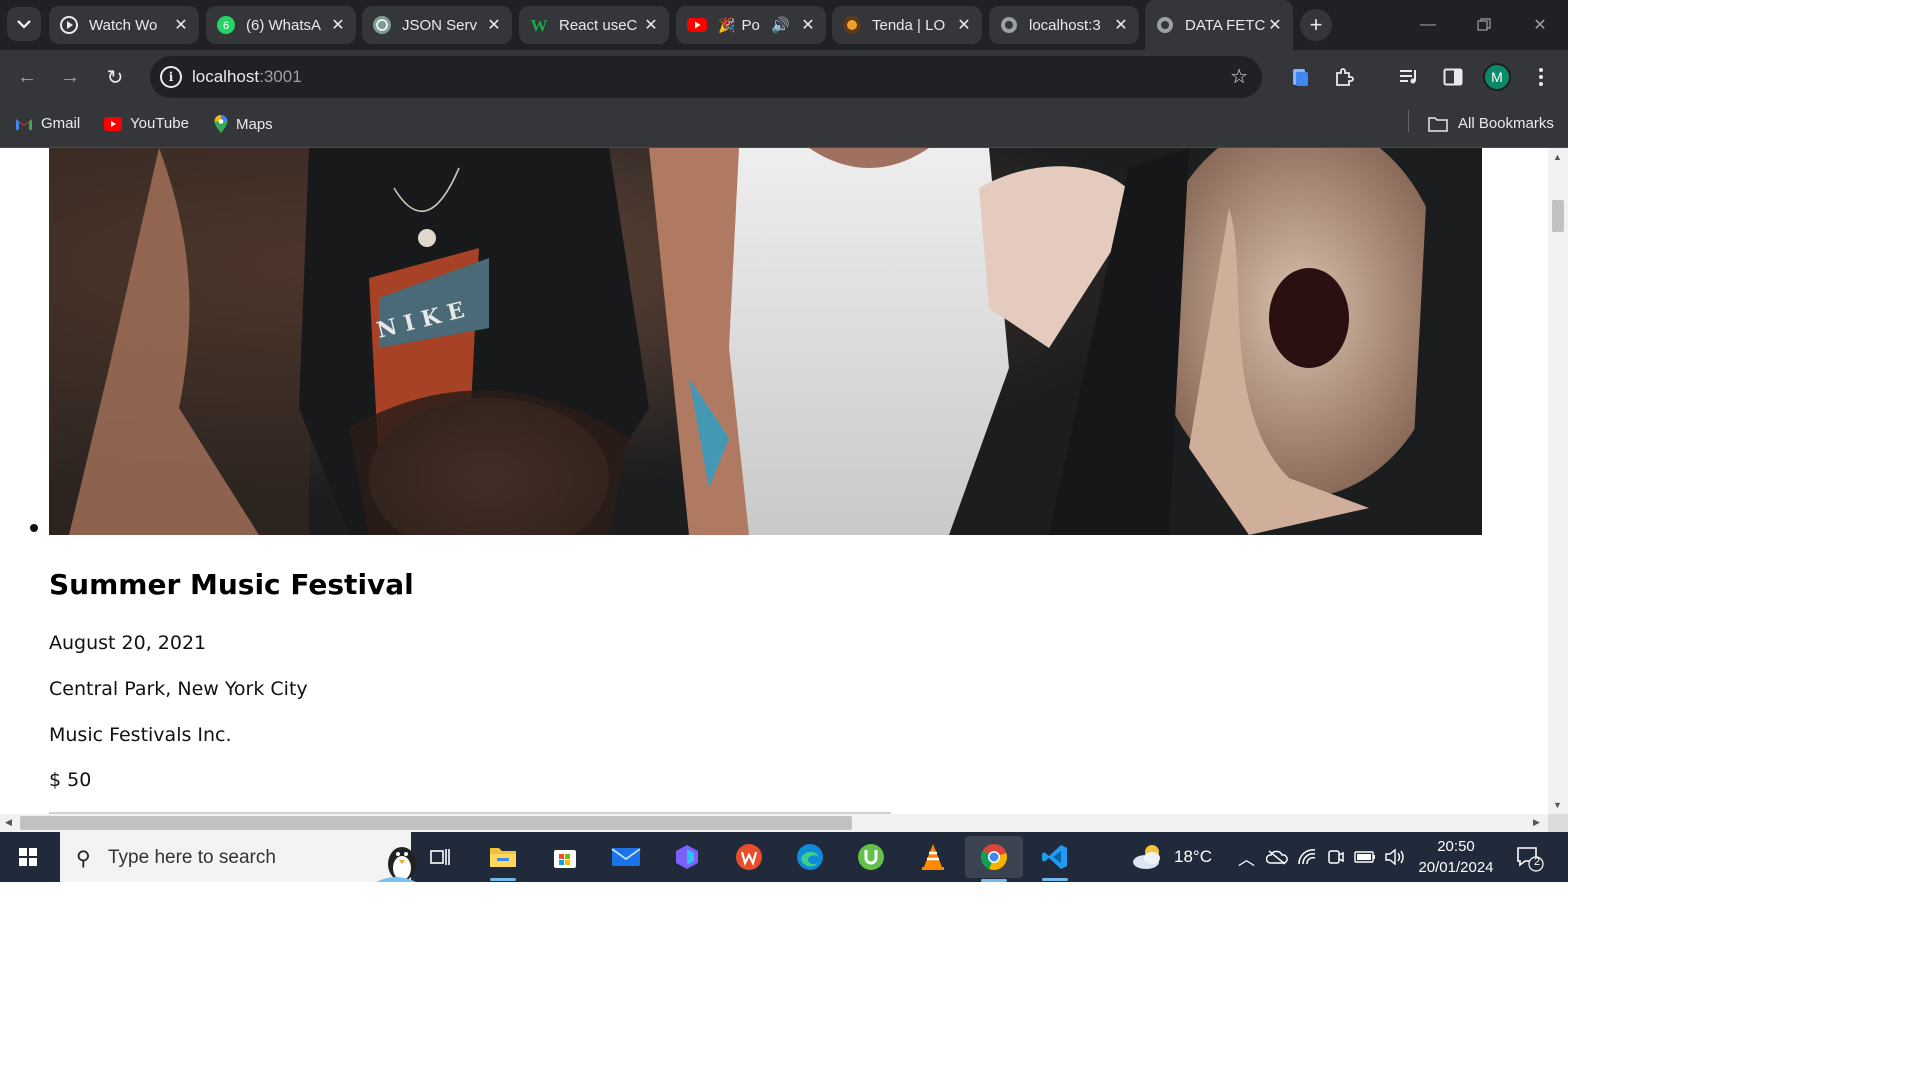  Describe the element at coordinates (1506, 123) in the screenshot. I see `all-bookmarks-label: All Bookmarks` at that location.